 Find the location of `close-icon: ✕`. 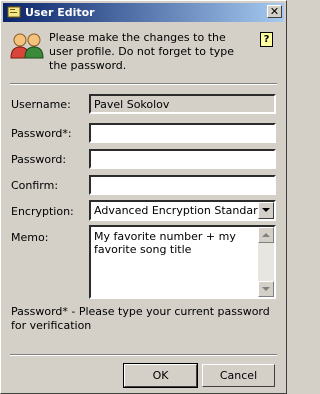

close-icon: ✕ is located at coordinates (274, 11).